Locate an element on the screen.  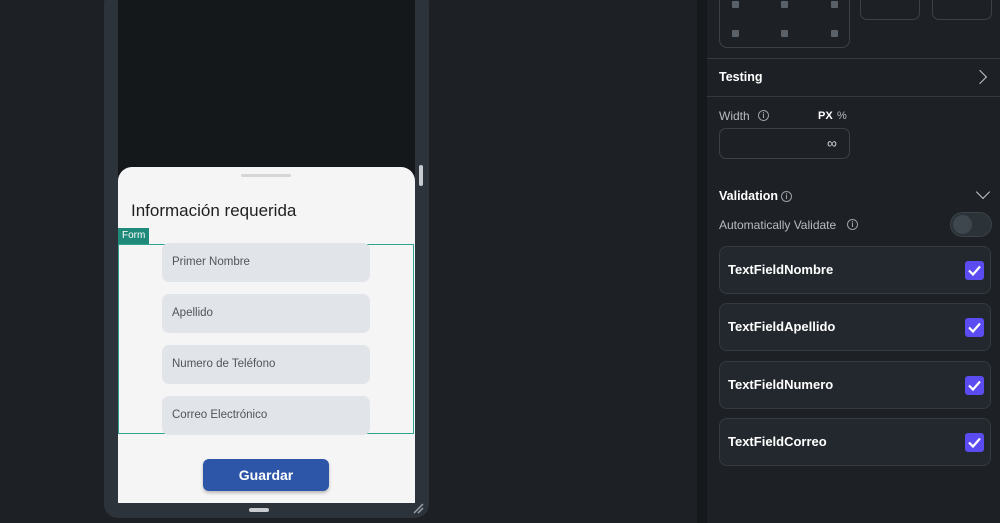
alignment-grid is located at coordinates (784, 24).